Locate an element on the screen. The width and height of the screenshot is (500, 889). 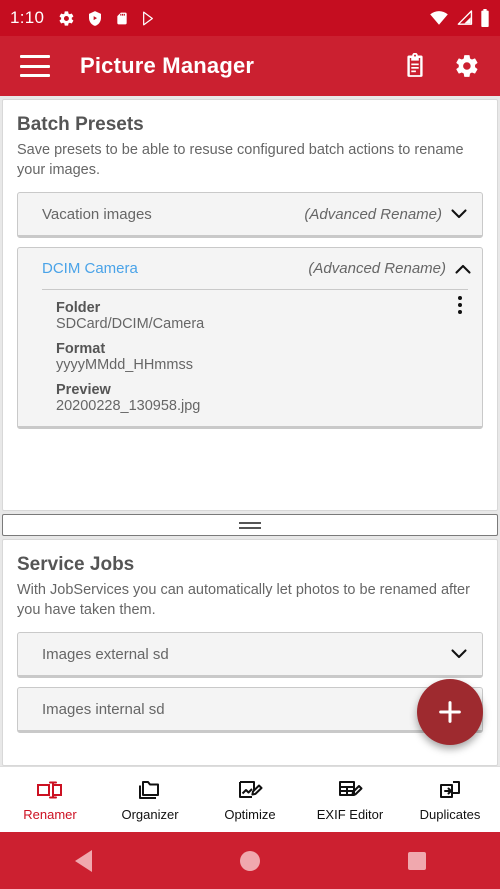
nav-item-optimize: Optimize is located at coordinates (250, 800).